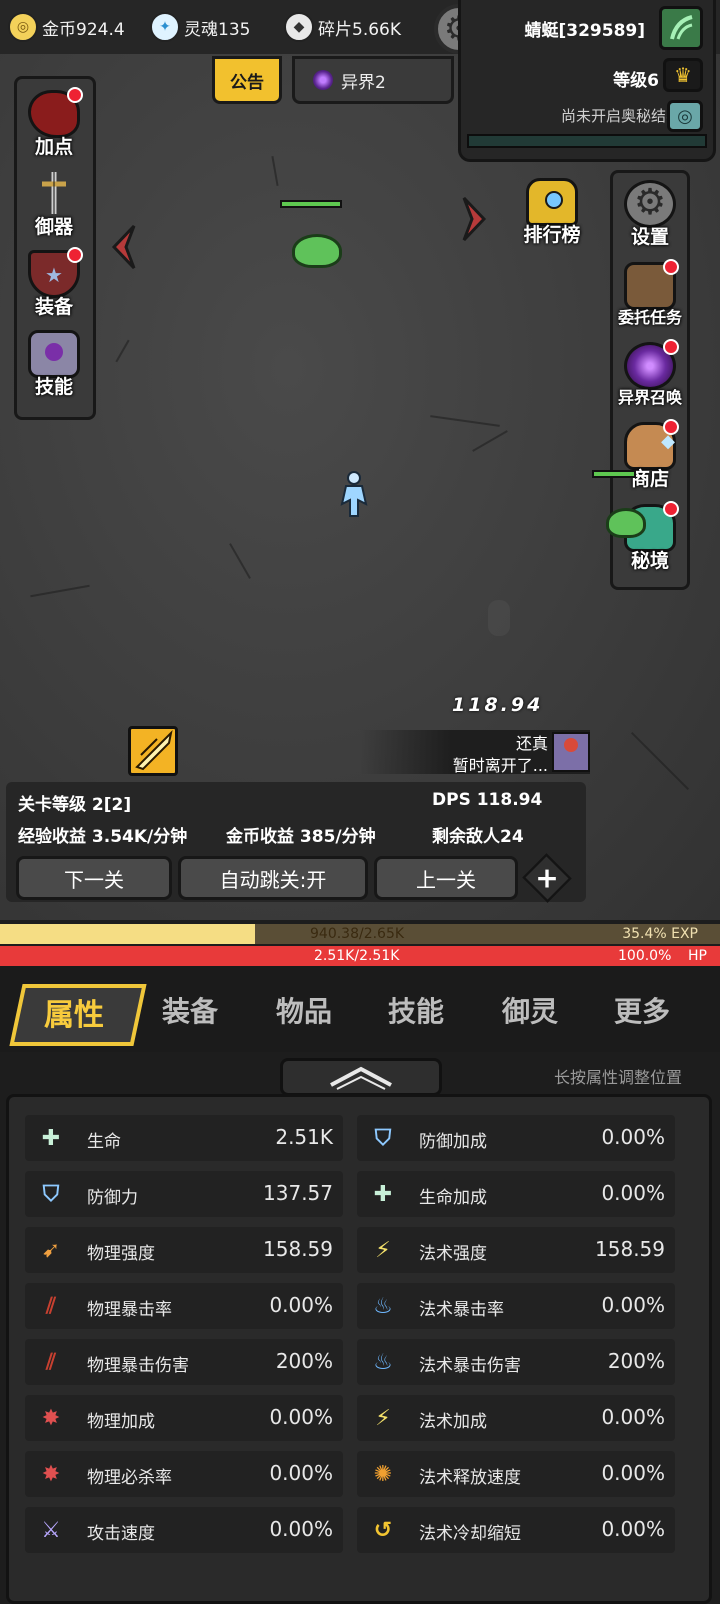 The width and height of the screenshot is (720, 1604). I want to click on realm-summon-button: 异界召唤, so click(650, 373).